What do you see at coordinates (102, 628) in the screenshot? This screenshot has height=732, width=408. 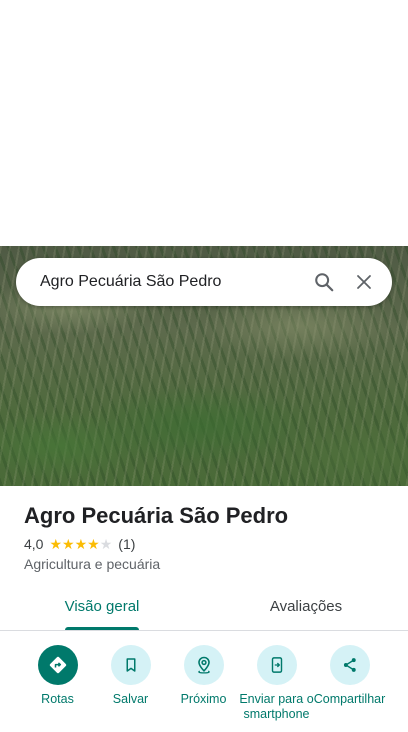 I see `active-tab-indicator` at bounding box center [102, 628].